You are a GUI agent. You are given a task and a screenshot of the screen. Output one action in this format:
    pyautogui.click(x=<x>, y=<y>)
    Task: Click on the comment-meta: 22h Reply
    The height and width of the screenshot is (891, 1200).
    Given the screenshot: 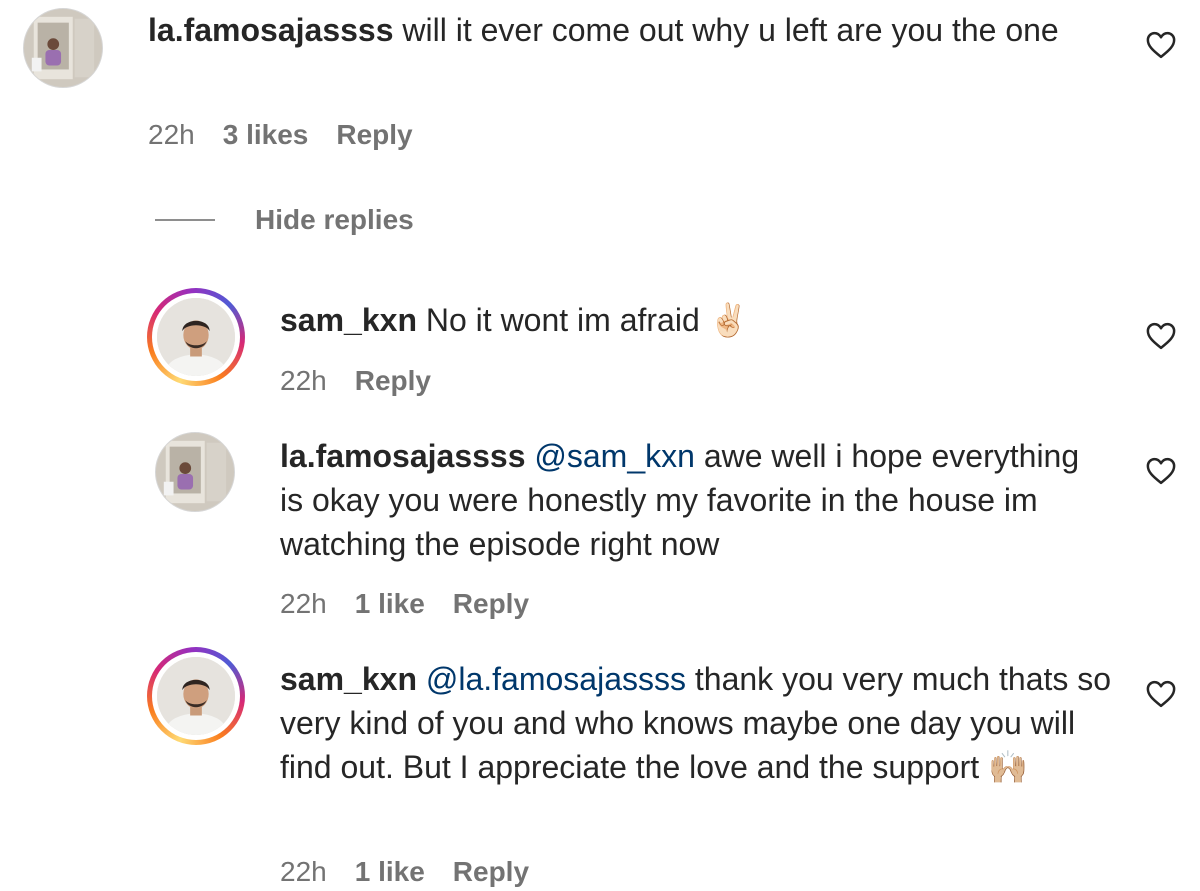 What is the action you would take?
    pyautogui.click(x=369, y=381)
    